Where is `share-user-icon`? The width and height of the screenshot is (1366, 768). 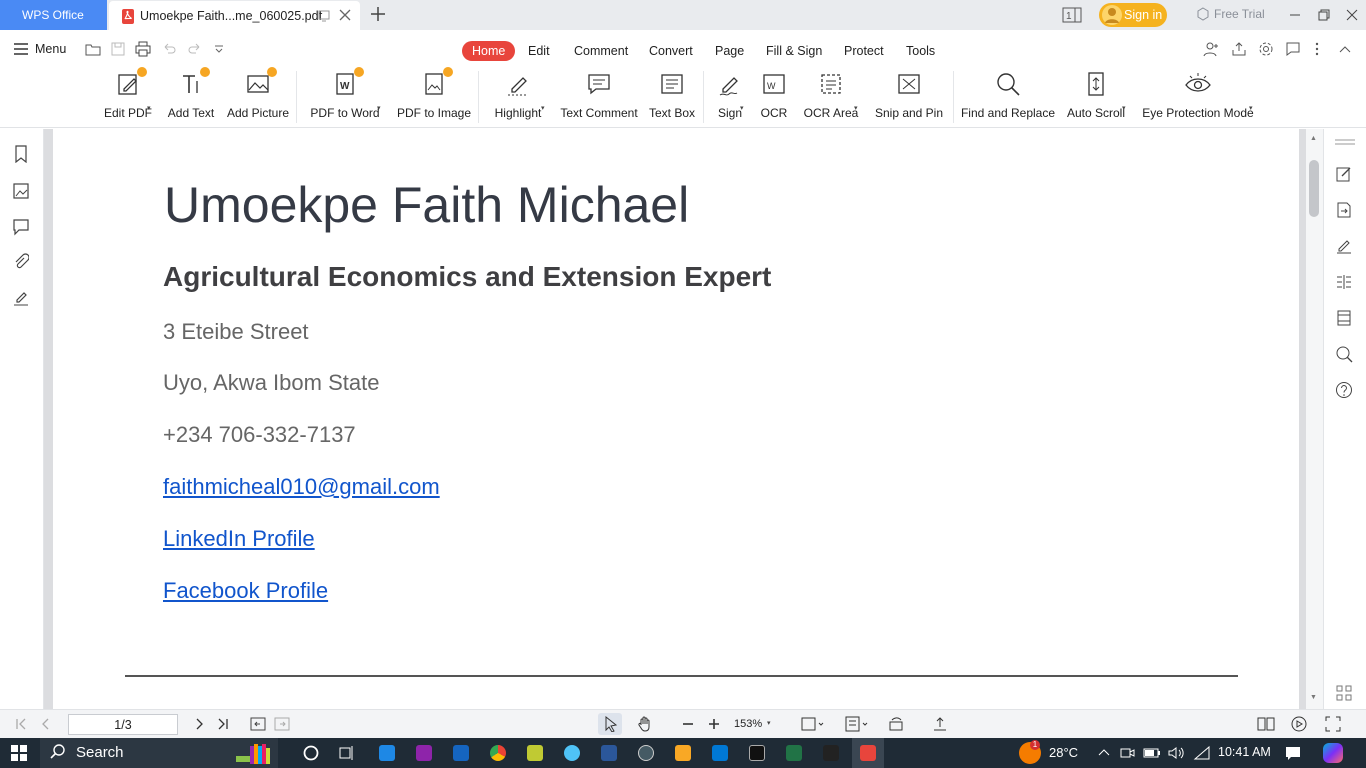
share-user-icon is located at coordinates (1211, 49).